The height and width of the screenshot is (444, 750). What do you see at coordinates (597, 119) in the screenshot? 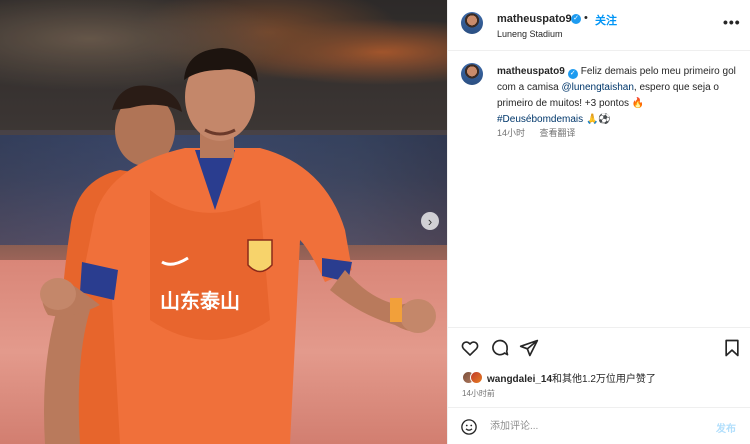
I see `caption-emojis: 🙏⚽` at bounding box center [597, 119].